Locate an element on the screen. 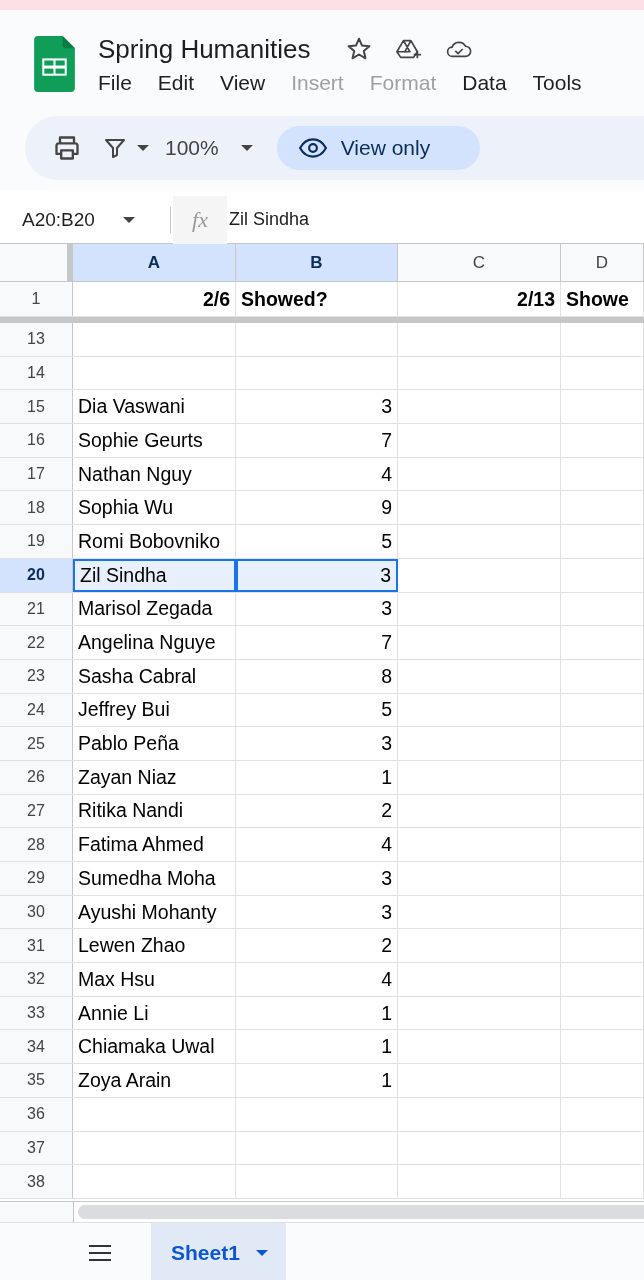 The image size is (644, 1280). menu-item: View is located at coordinates (243, 83).